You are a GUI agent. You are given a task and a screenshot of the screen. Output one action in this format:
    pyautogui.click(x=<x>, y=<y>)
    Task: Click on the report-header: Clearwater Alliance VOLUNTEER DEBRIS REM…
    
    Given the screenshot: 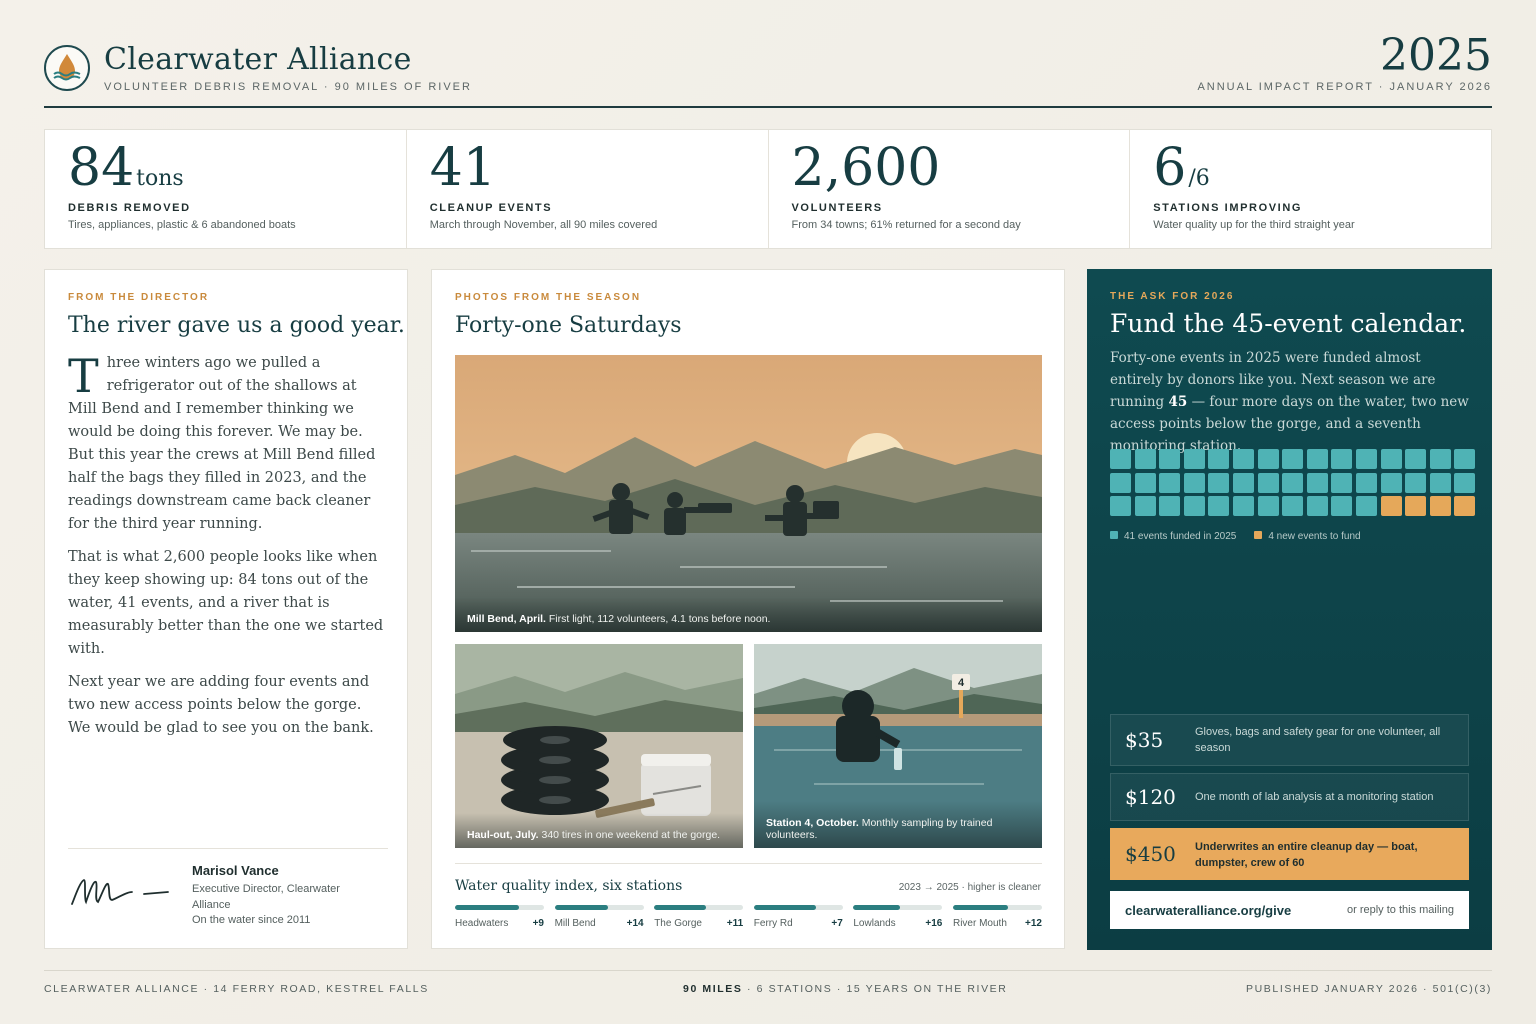 What is the action you would take?
    pyautogui.click(x=768, y=69)
    